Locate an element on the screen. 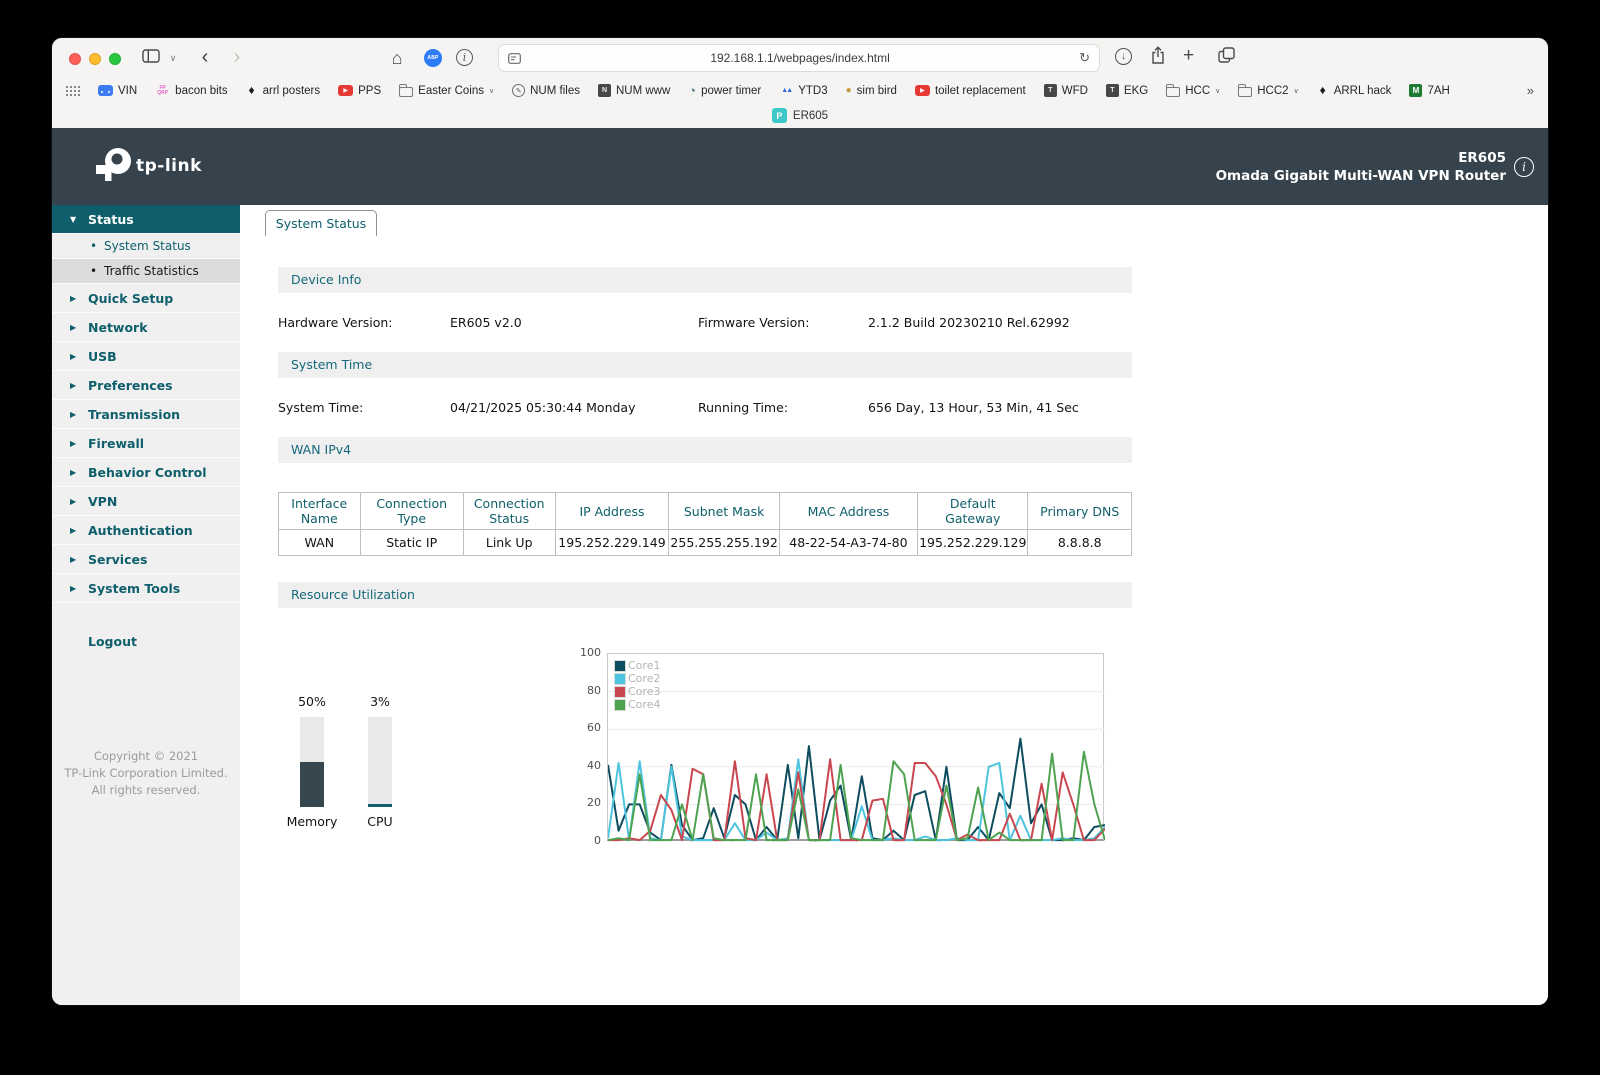 The height and width of the screenshot is (1075, 1600). tab-system-status: System Status is located at coordinates (321, 223).